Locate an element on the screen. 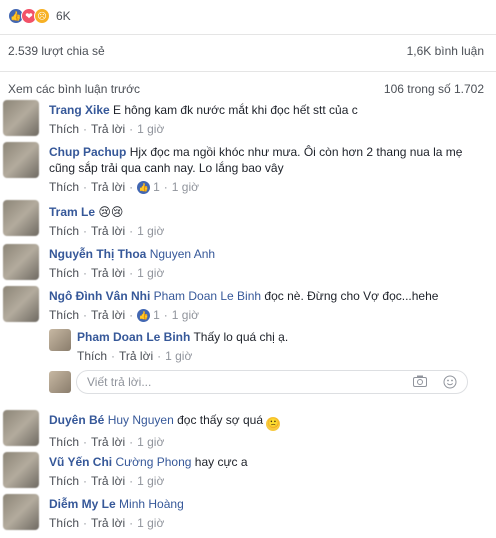 The width and height of the screenshot is (496, 538). comment-text: 😢😢 is located at coordinates (111, 212).